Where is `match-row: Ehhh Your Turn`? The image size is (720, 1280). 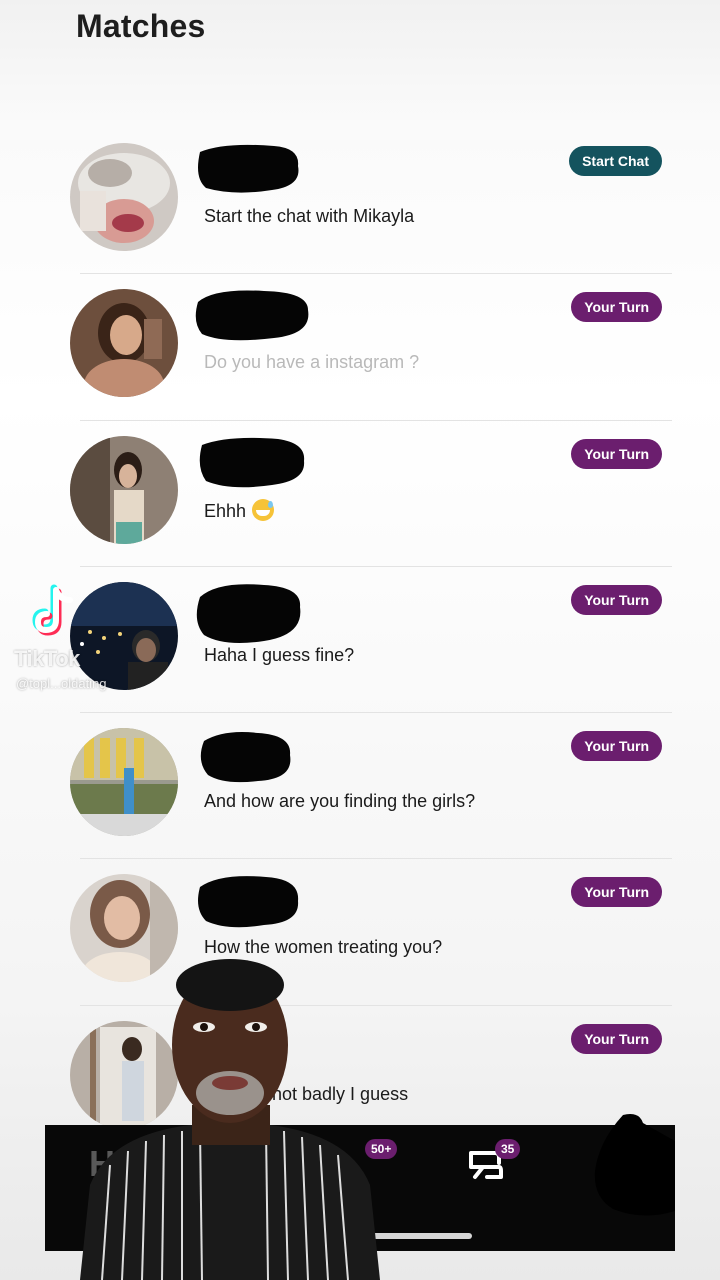 match-row: Ehhh Your Turn is located at coordinates (360, 494).